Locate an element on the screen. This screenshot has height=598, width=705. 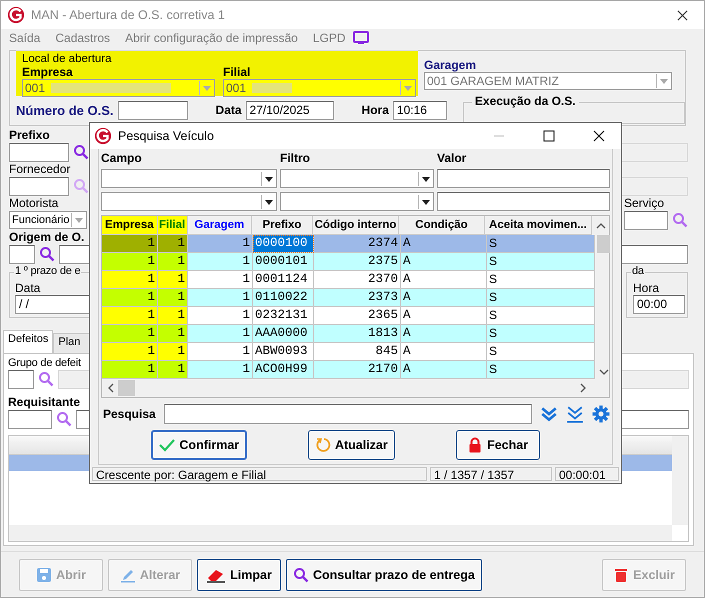
column-header: Filial is located at coordinates (173, 225).